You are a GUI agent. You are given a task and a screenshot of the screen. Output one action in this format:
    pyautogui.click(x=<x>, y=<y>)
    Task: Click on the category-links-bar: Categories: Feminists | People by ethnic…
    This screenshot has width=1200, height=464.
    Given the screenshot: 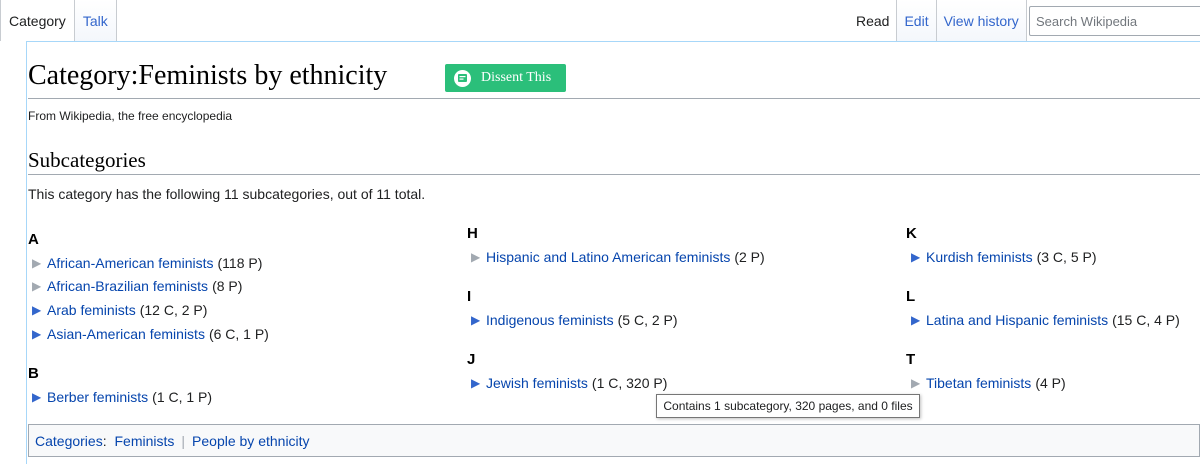 What is the action you would take?
    pyautogui.click(x=614, y=440)
    